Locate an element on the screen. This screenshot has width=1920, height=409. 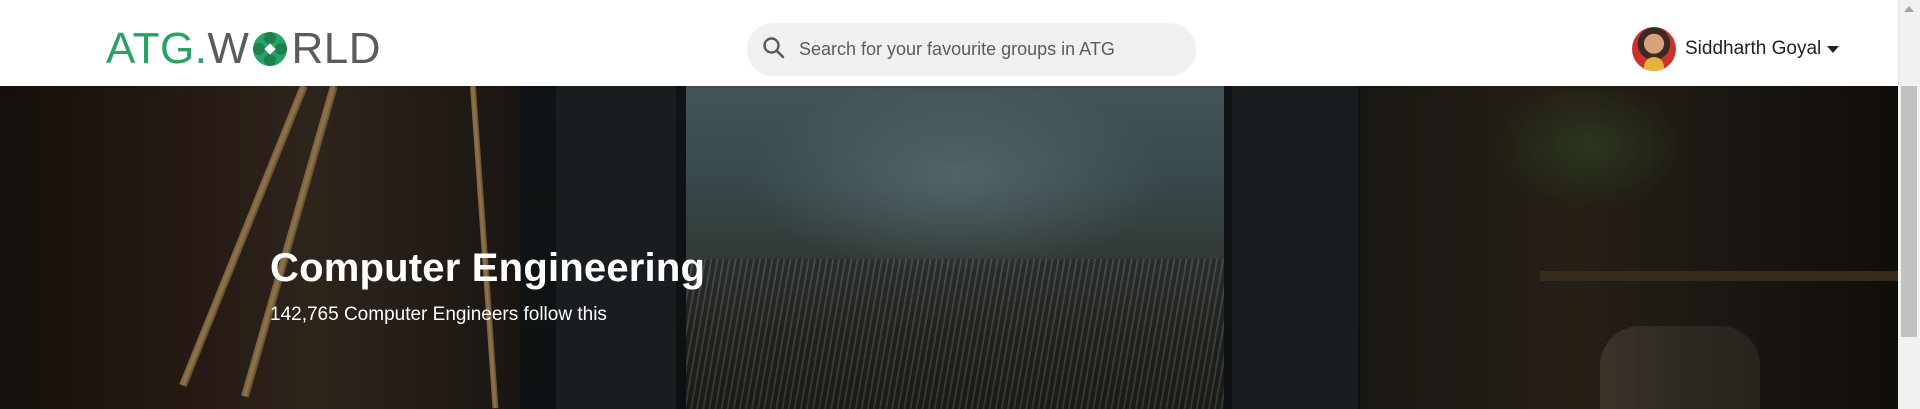
atg-world-logo: ATG. W RLD is located at coordinates (243, 49).